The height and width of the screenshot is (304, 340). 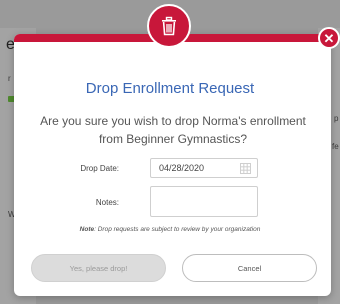 What do you see at coordinates (107, 202) in the screenshot?
I see `notes-label: Notes:` at bounding box center [107, 202].